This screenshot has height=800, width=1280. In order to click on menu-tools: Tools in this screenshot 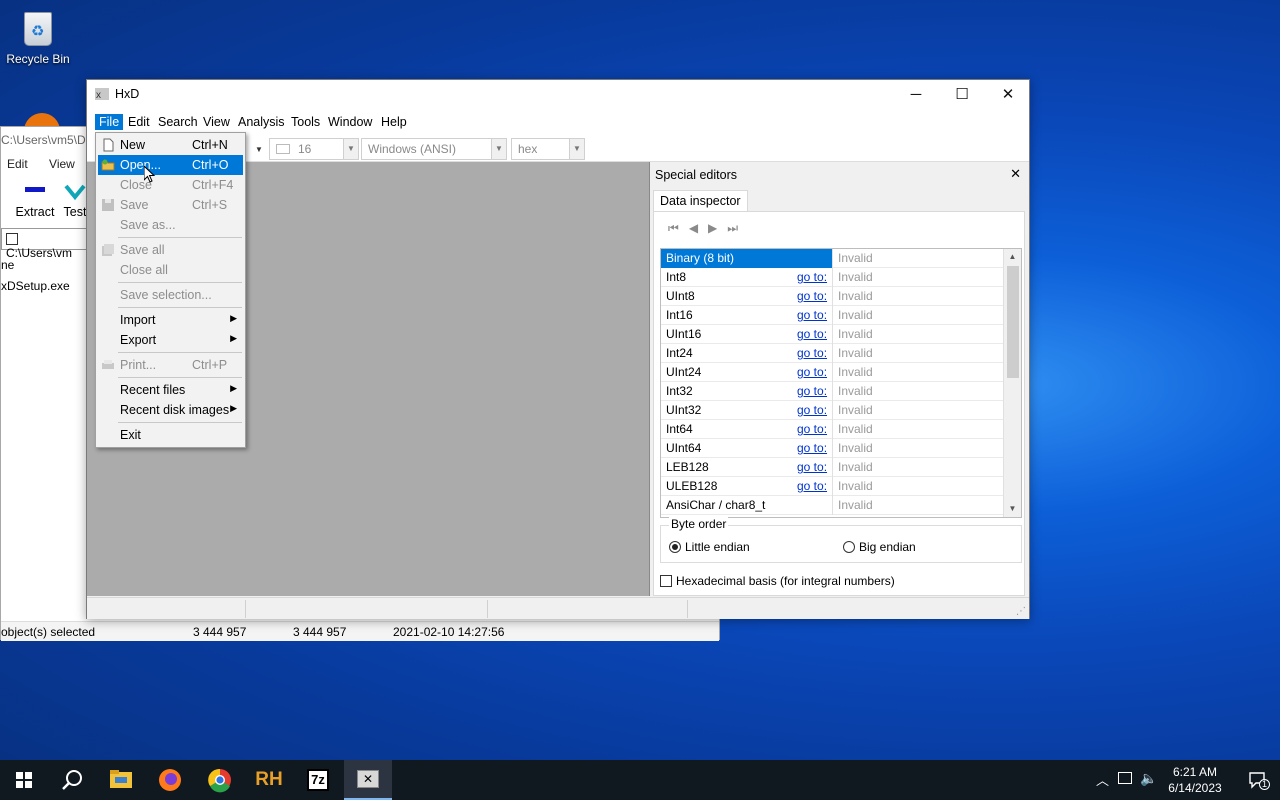, I will do `click(305, 122)`.